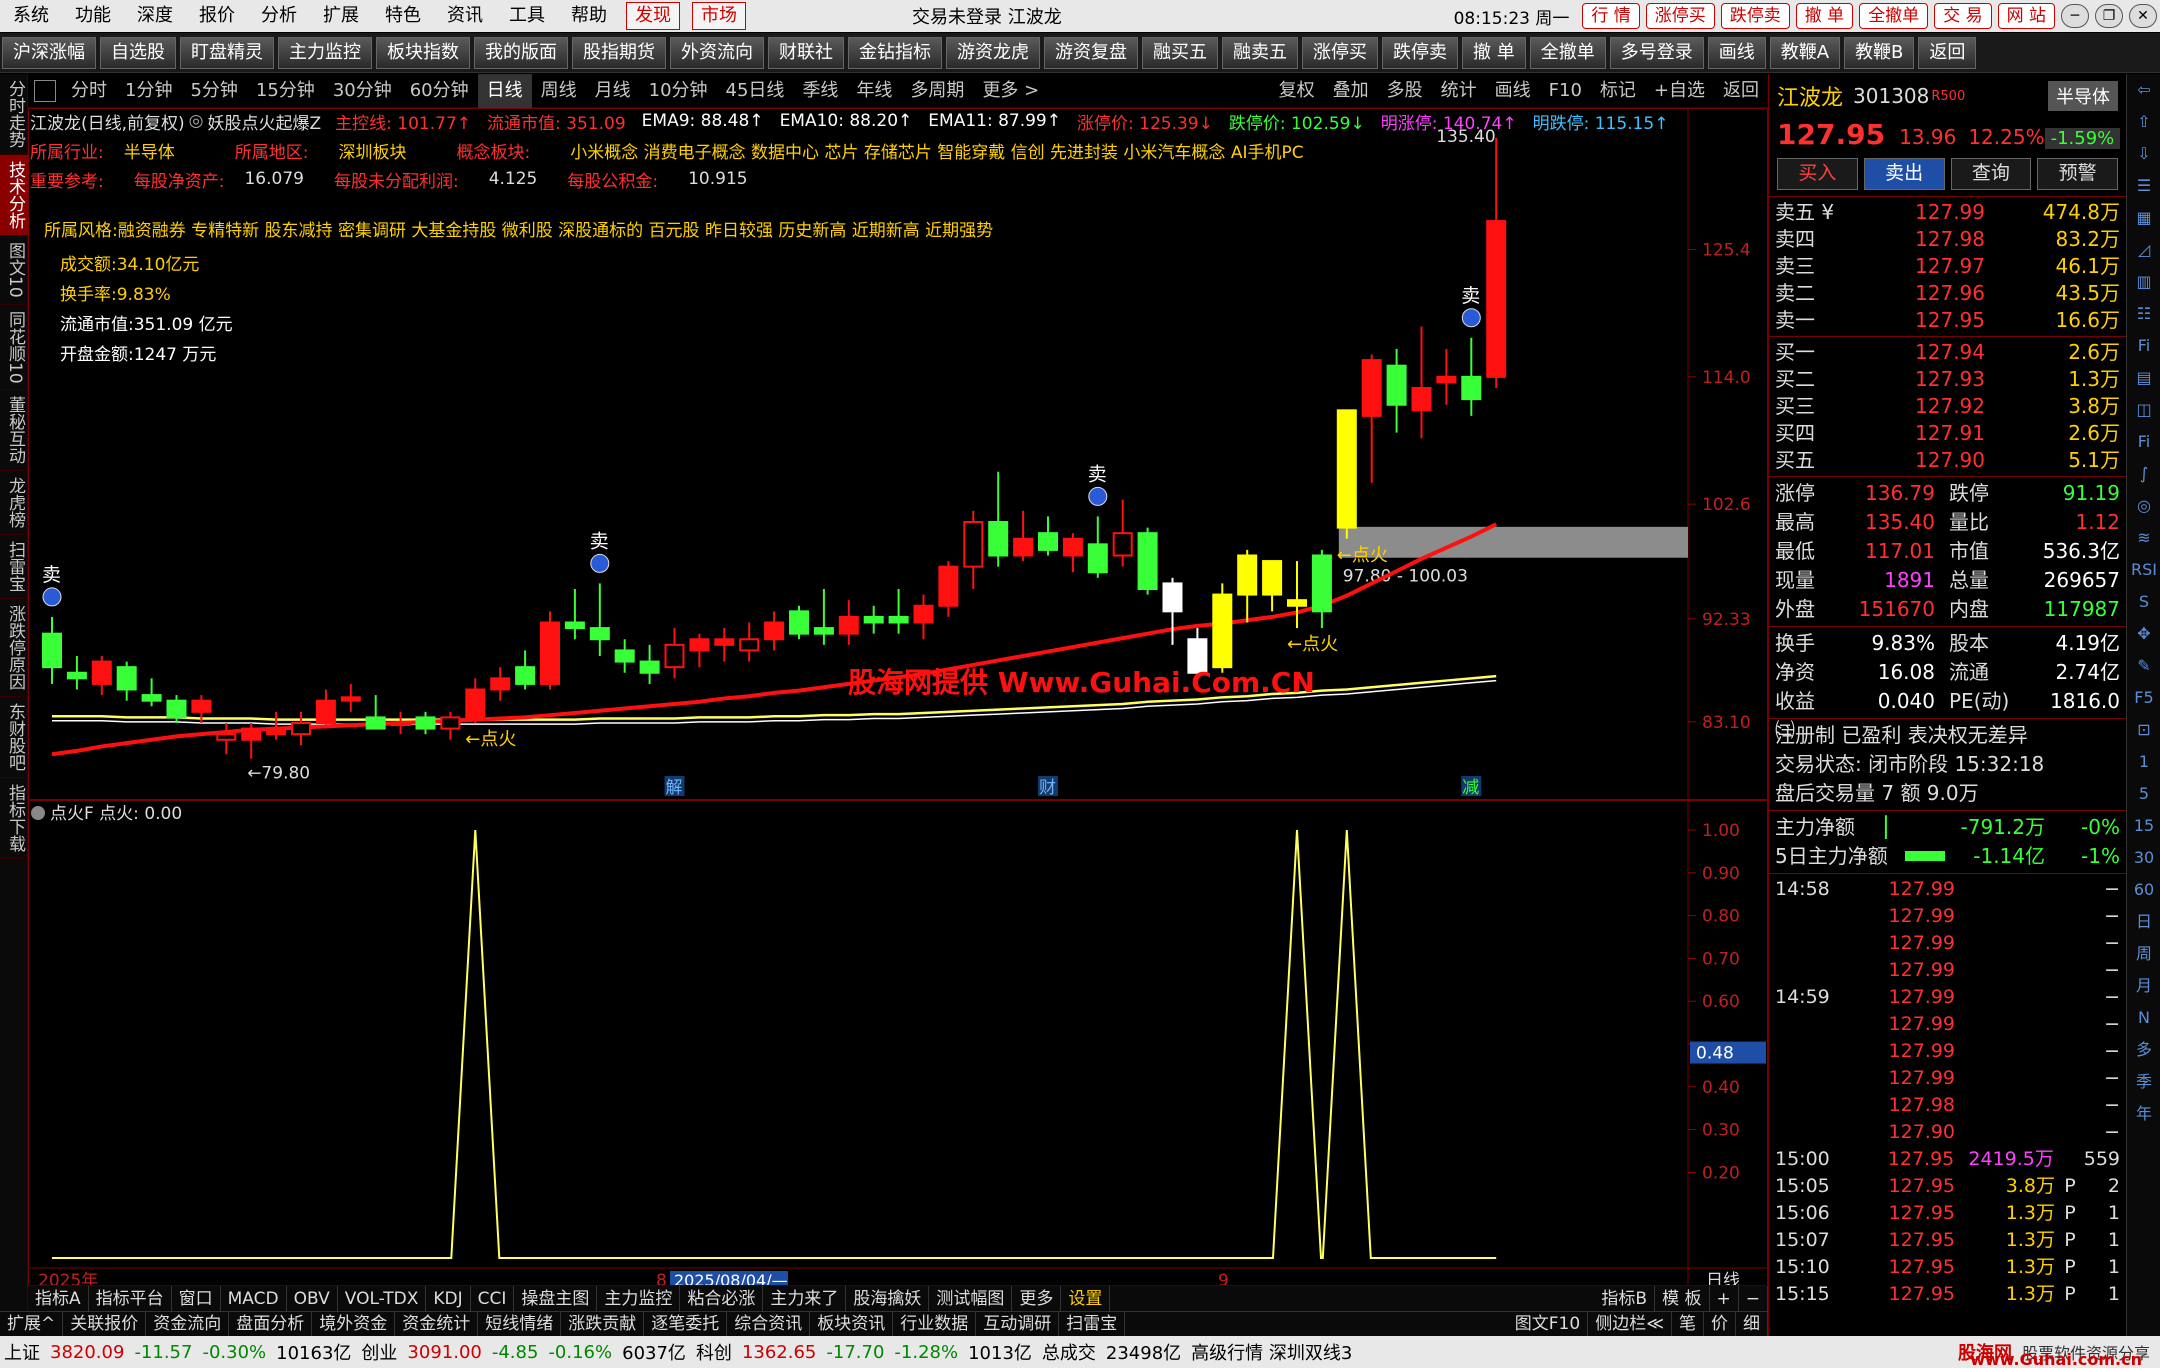 The height and width of the screenshot is (1368, 2160). I want to click on extension-tool: 笔, so click(1688, 1324).